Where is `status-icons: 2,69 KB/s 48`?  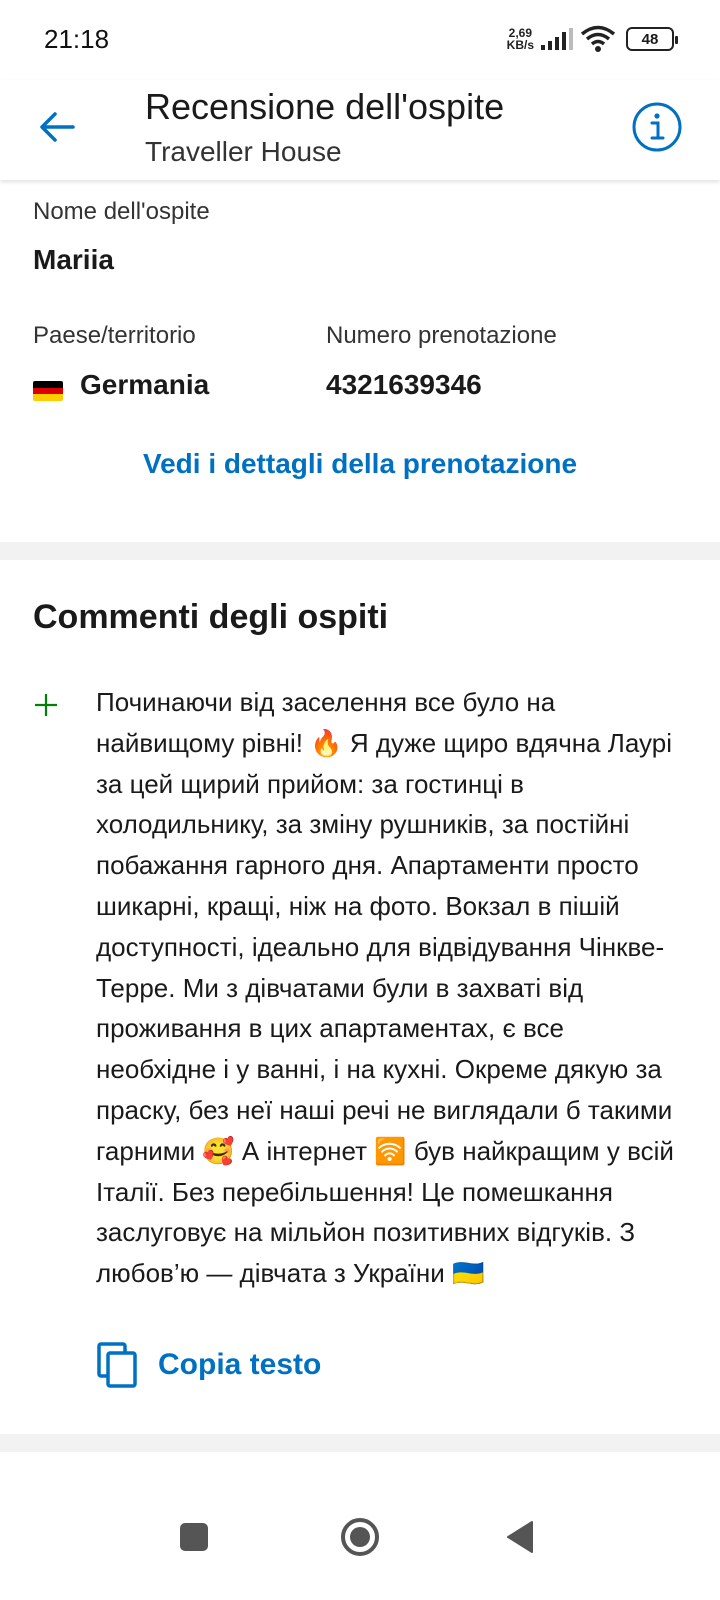 status-icons: 2,69 KB/s 48 is located at coordinates (592, 39).